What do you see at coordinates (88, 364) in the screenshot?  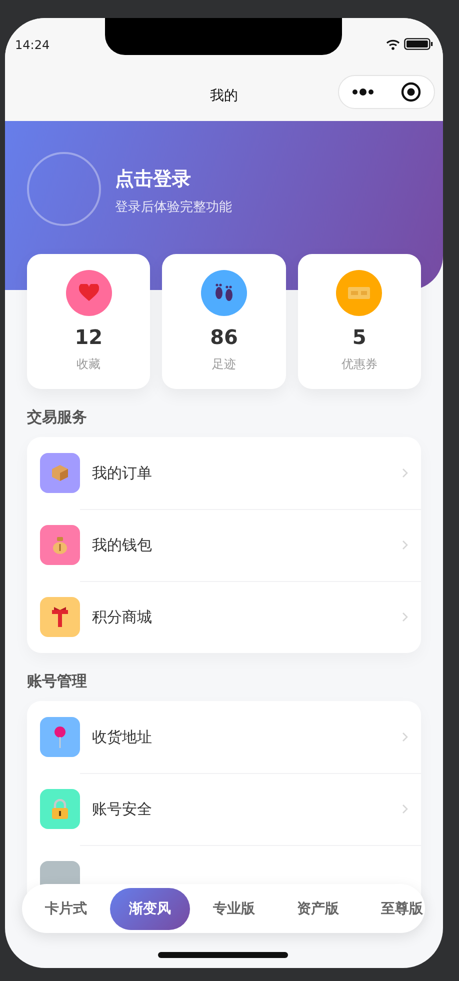 I see `stat-label: 收藏` at bounding box center [88, 364].